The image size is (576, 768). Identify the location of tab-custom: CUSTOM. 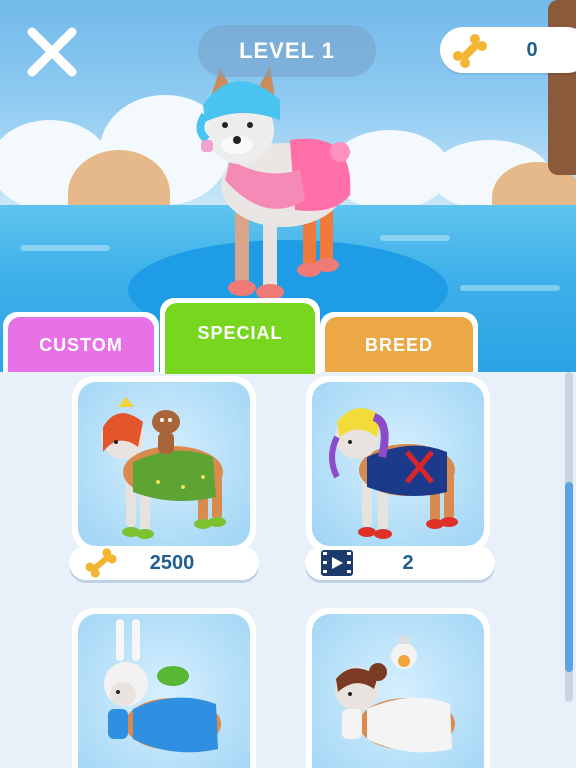
(81, 343).